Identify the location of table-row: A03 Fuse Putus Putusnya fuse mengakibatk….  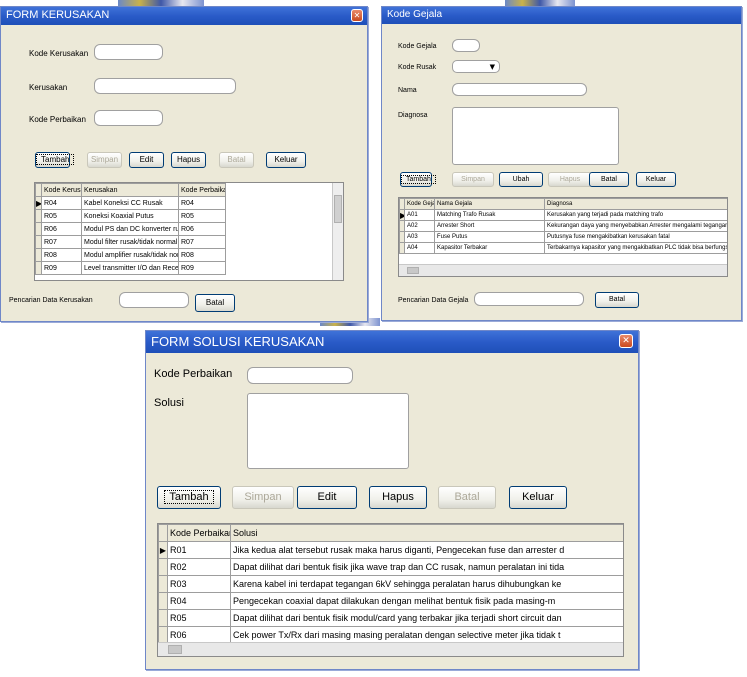
(563, 237).